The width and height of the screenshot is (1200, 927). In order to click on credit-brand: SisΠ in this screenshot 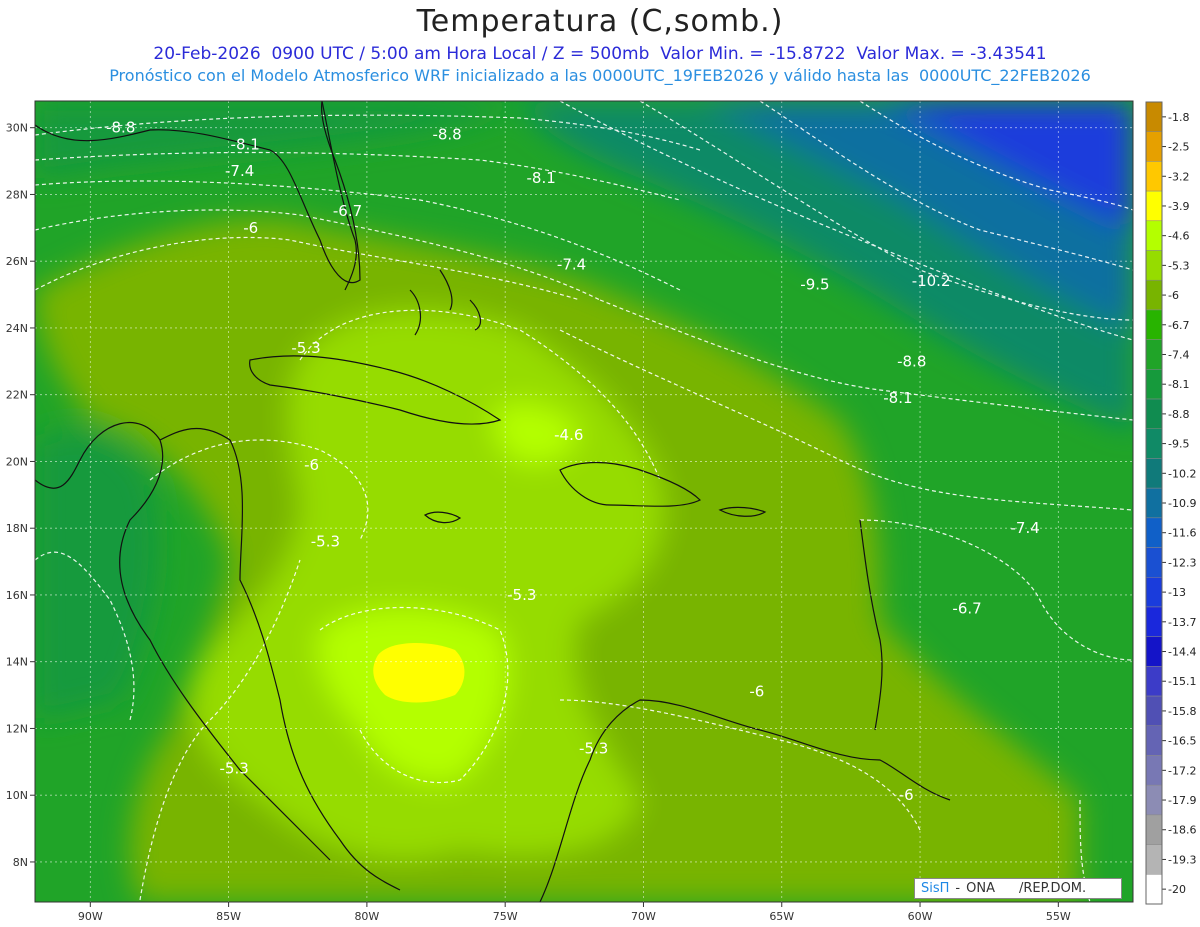, I will do `click(935, 888)`.